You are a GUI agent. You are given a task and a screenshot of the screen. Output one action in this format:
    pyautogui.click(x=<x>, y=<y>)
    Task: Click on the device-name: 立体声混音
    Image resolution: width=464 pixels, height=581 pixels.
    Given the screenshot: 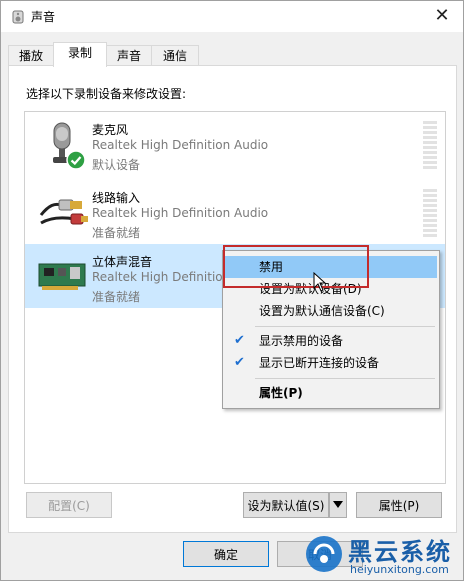 What is the action you would take?
    pyautogui.click(x=122, y=262)
    